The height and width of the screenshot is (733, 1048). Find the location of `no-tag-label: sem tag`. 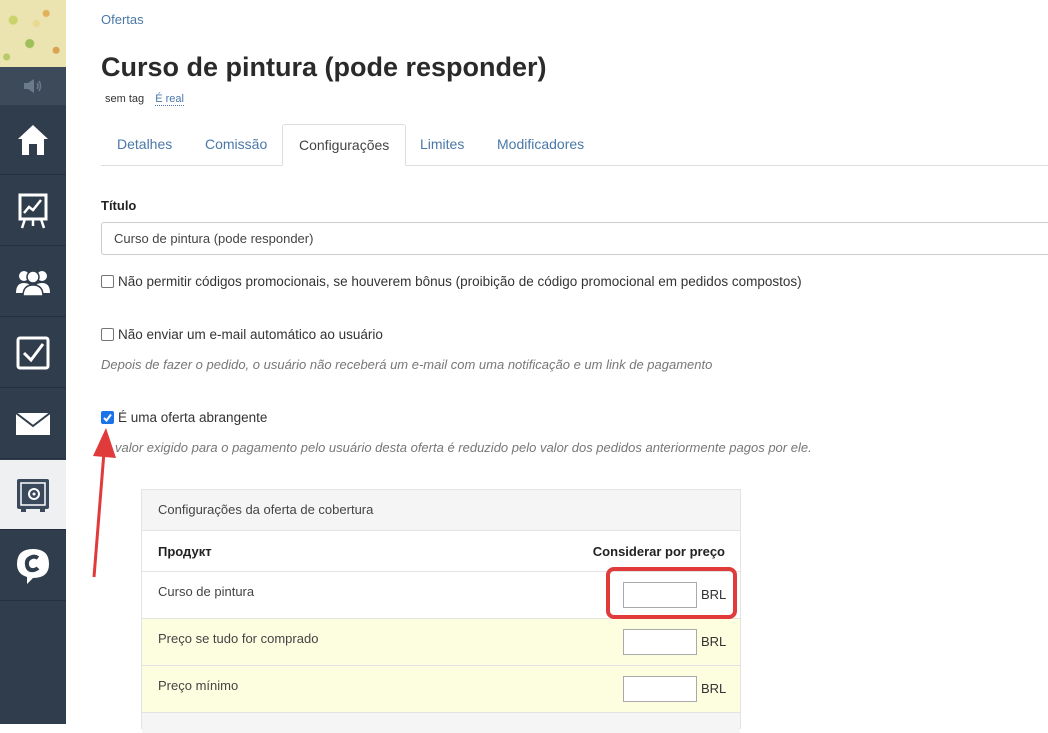

no-tag-label: sem tag is located at coordinates (125, 99).